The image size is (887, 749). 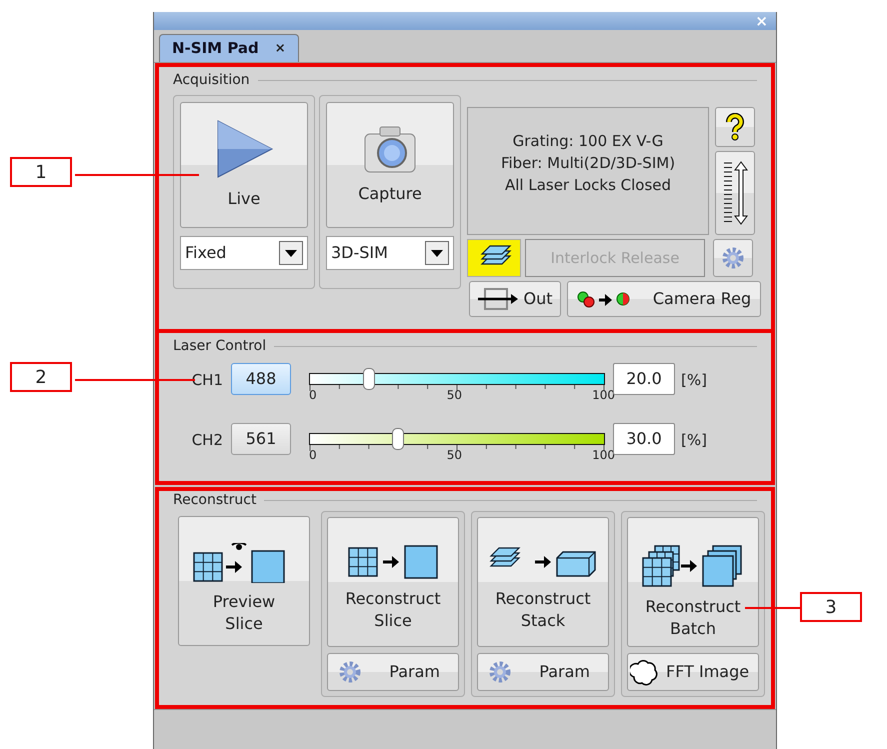 What do you see at coordinates (588, 141) in the screenshot?
I see `status-text: Grating: 100 EX V-G` at bounding box center [588, 141].